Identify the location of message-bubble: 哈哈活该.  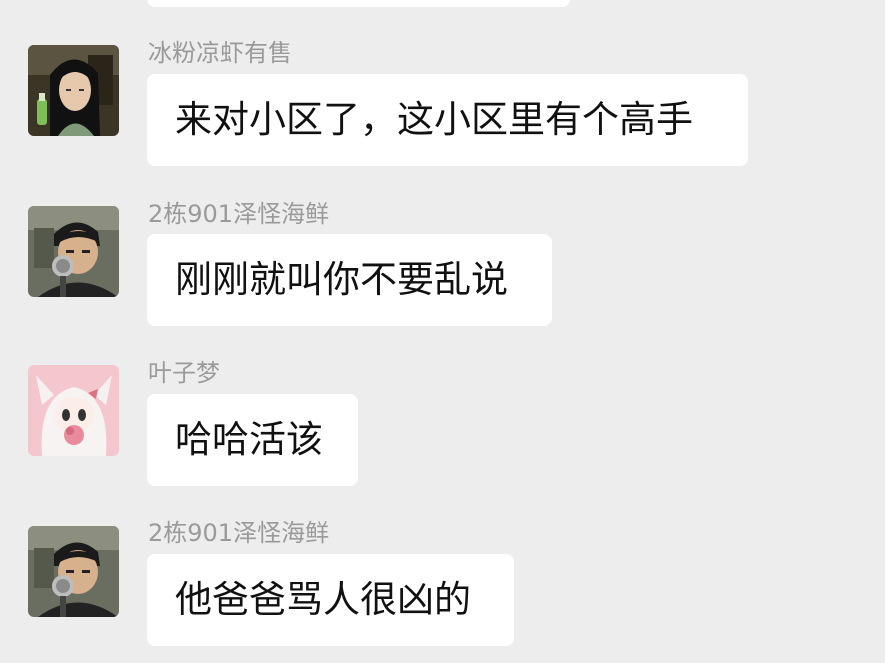
(252, 440).